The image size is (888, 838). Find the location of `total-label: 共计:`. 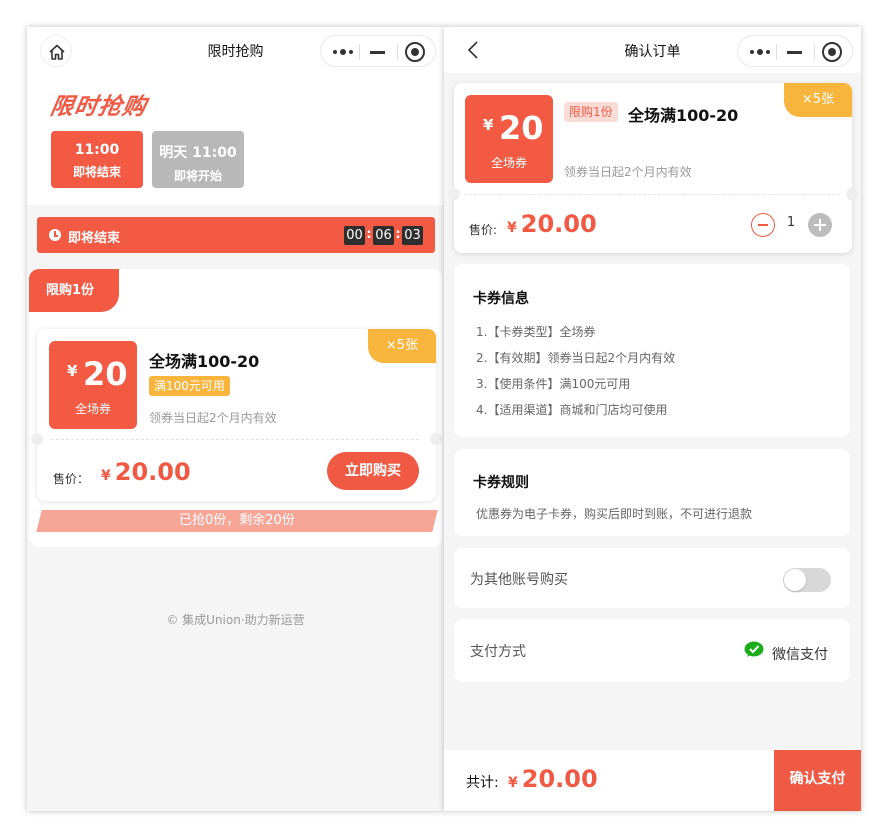

total-label: 共计: is located at coordinates (482, 783).